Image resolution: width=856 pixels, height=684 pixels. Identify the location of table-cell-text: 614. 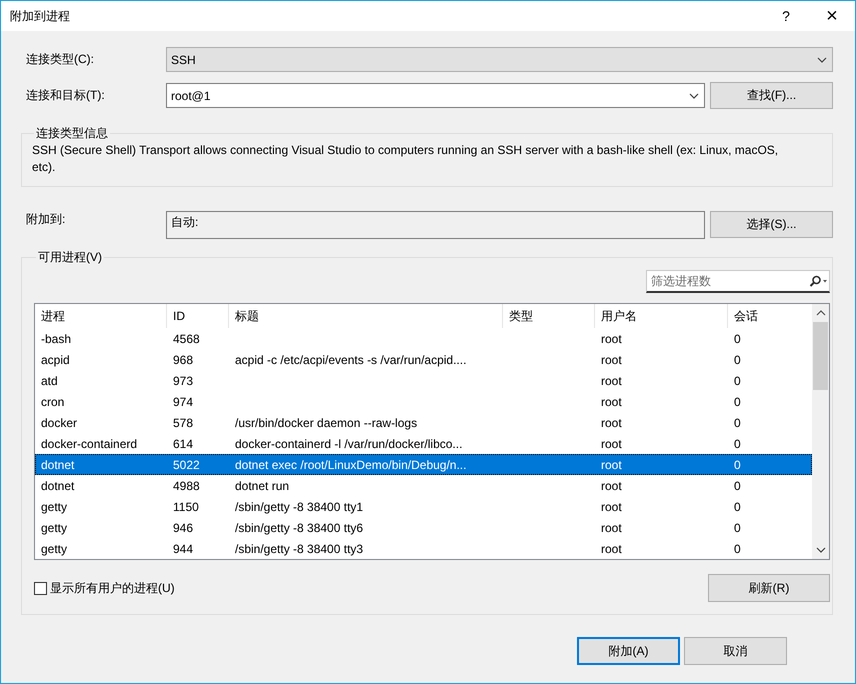
(183, 443).